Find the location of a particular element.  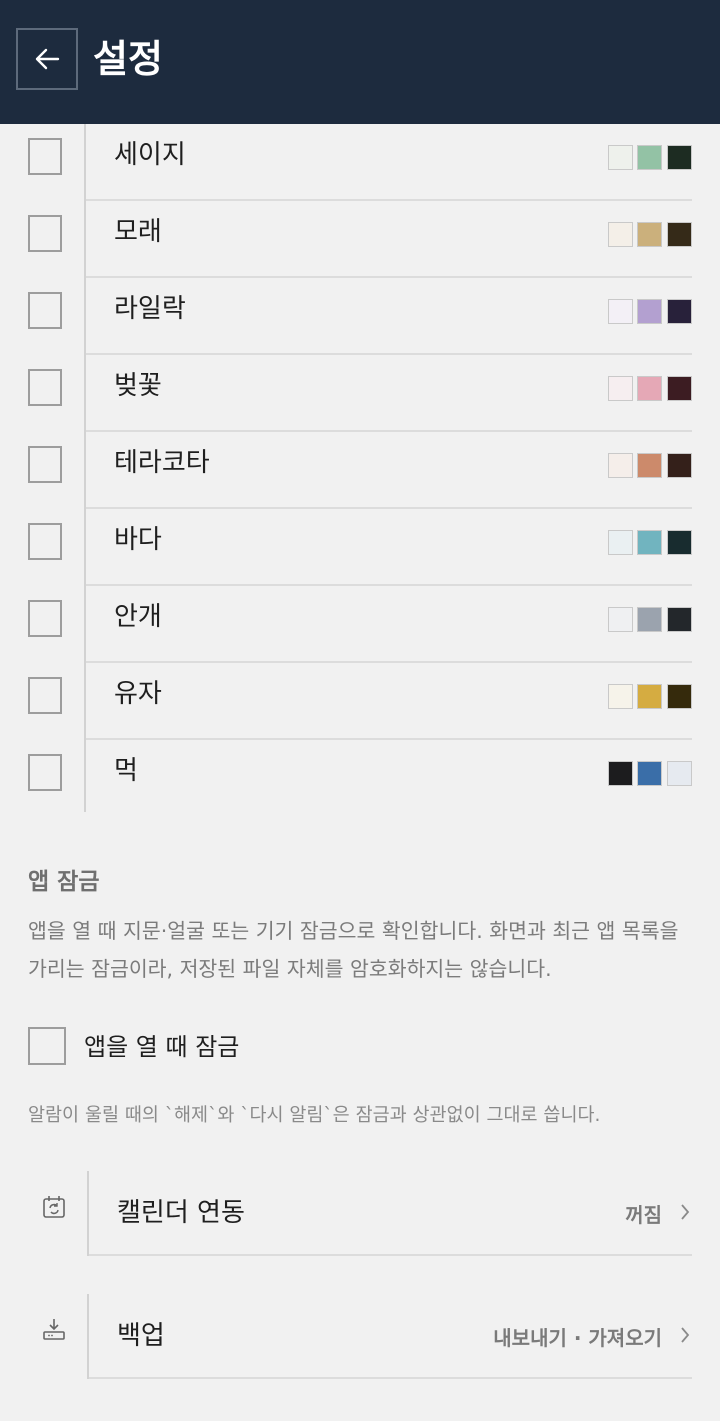

arrow-left-icon is located at coordinates (47, 59).